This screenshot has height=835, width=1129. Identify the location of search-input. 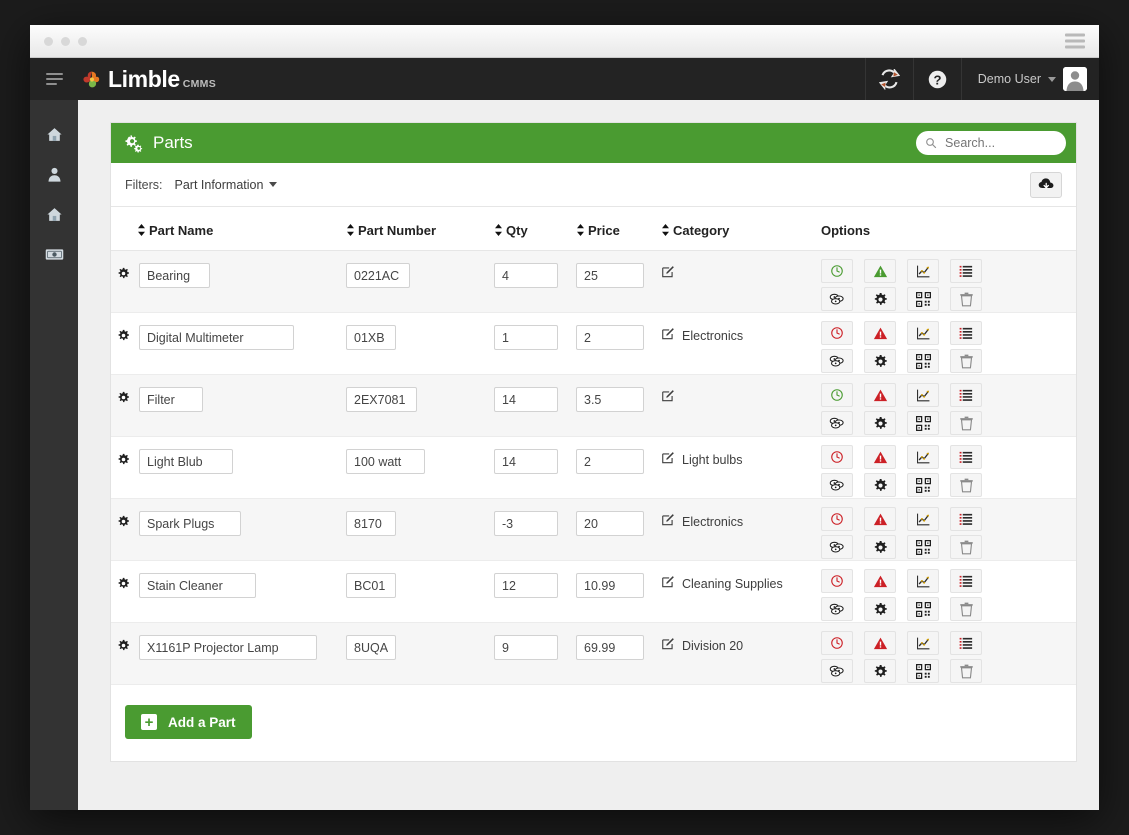
(1000, 143).